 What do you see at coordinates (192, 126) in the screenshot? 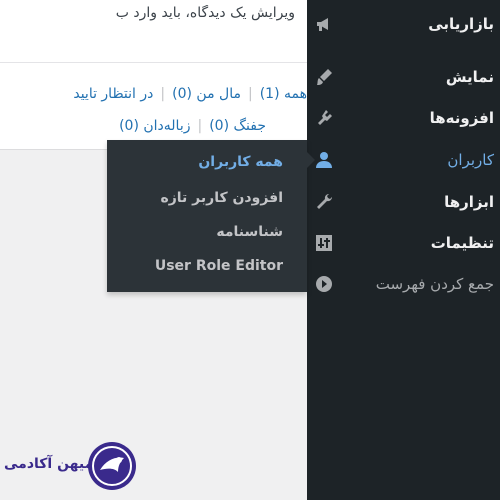
I see `views-filter-row-2: جفنگ (0) | زباله‌دان (0)` at bounding box center [192, 126].